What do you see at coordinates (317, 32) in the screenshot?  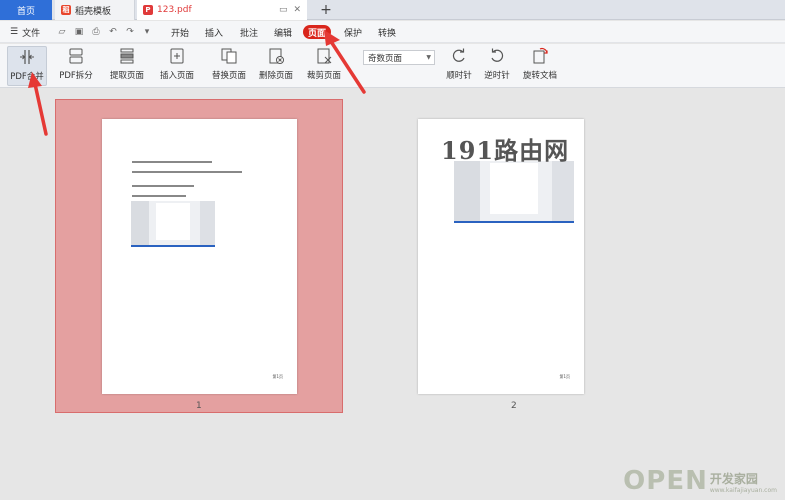 I see `menu-page: 页面` at bounding box center [317, 32].